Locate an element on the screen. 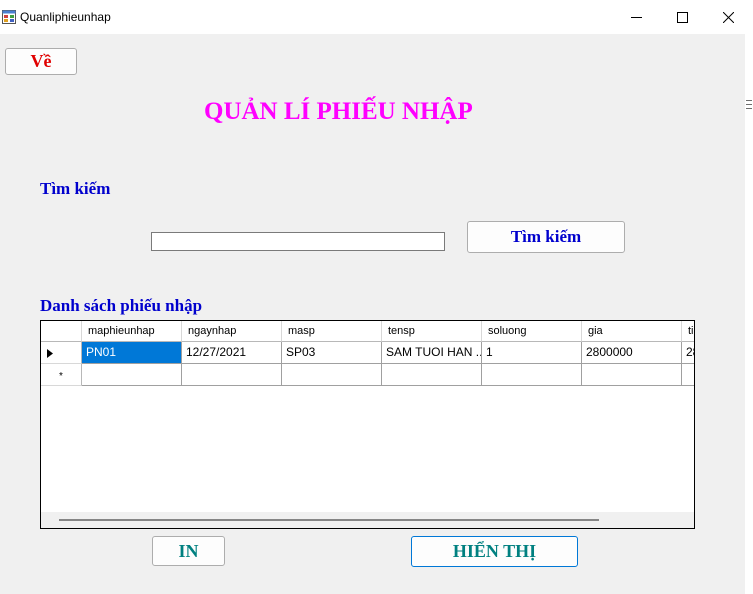 This screenshot has height=594, width=753. column-header-maphieunhap: maphieunhap is located at coordinates (132, 331).